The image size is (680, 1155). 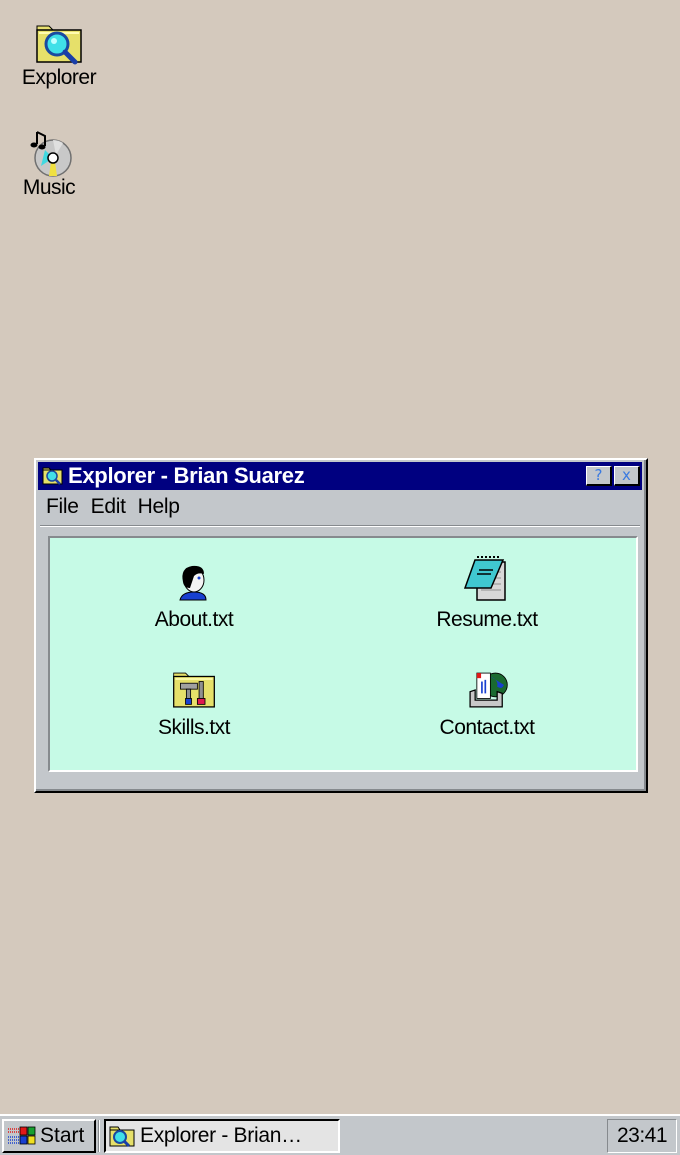 What do you see at coordinates (99, 1136) in the screenshot?
I see `taskbar-divider` at bounding box center [99, 1136].